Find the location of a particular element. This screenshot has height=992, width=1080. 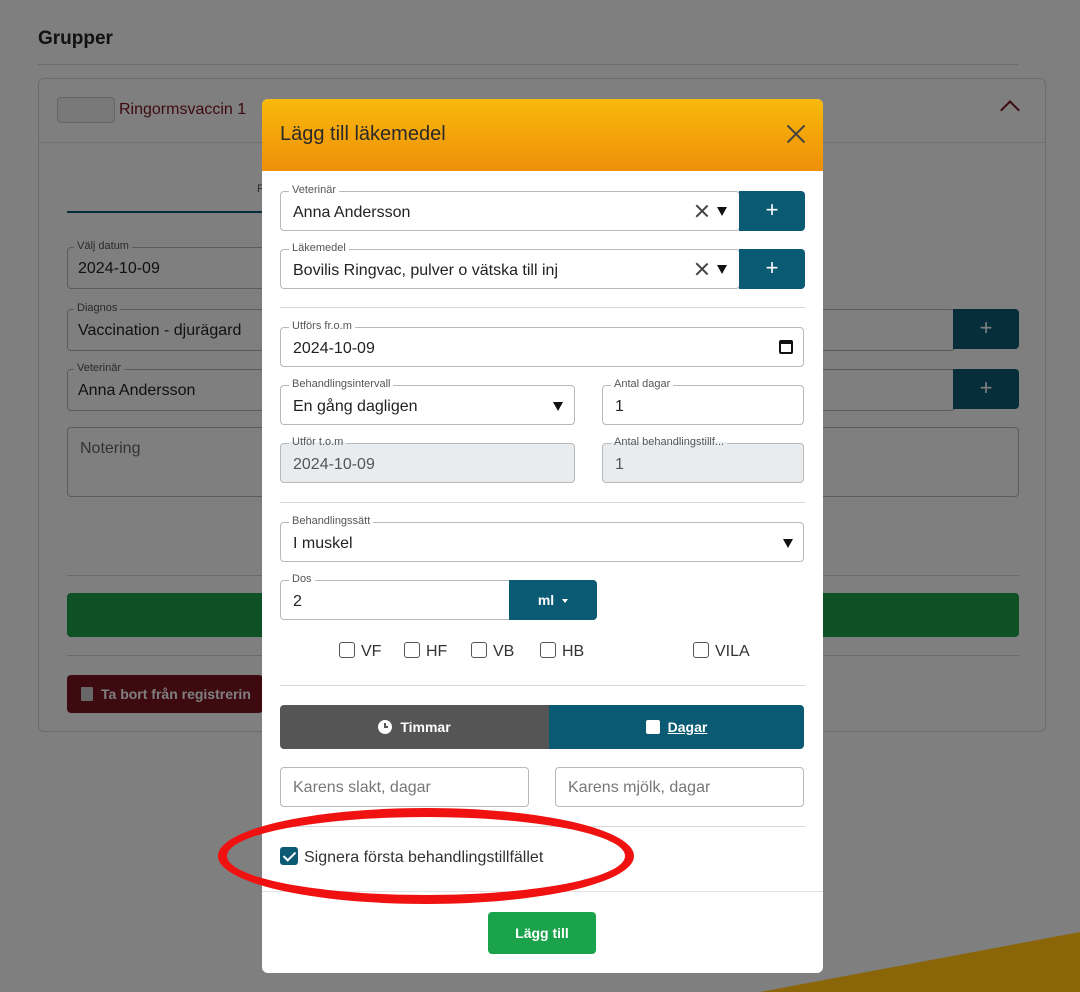

hours-toggle-button: Timmar is located at coordinates (414, 727).